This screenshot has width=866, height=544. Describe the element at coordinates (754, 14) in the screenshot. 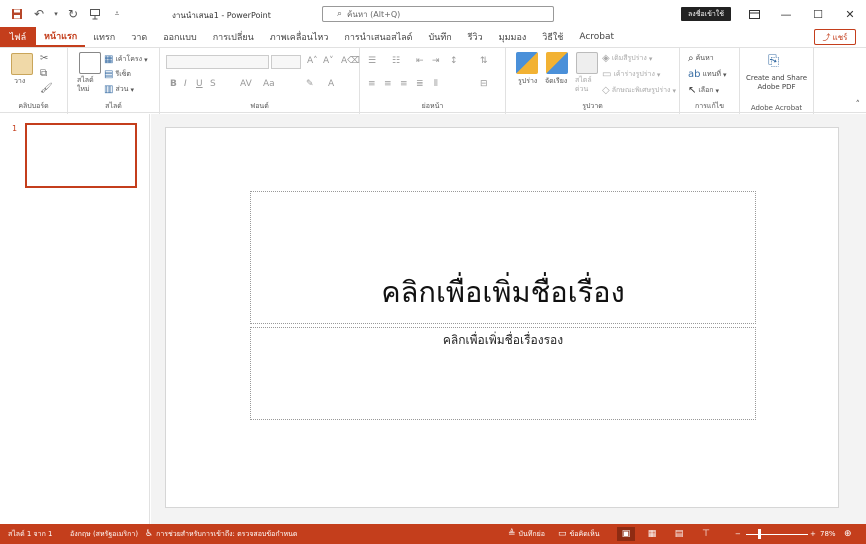

I see `ribbon-display-icon` at that location.